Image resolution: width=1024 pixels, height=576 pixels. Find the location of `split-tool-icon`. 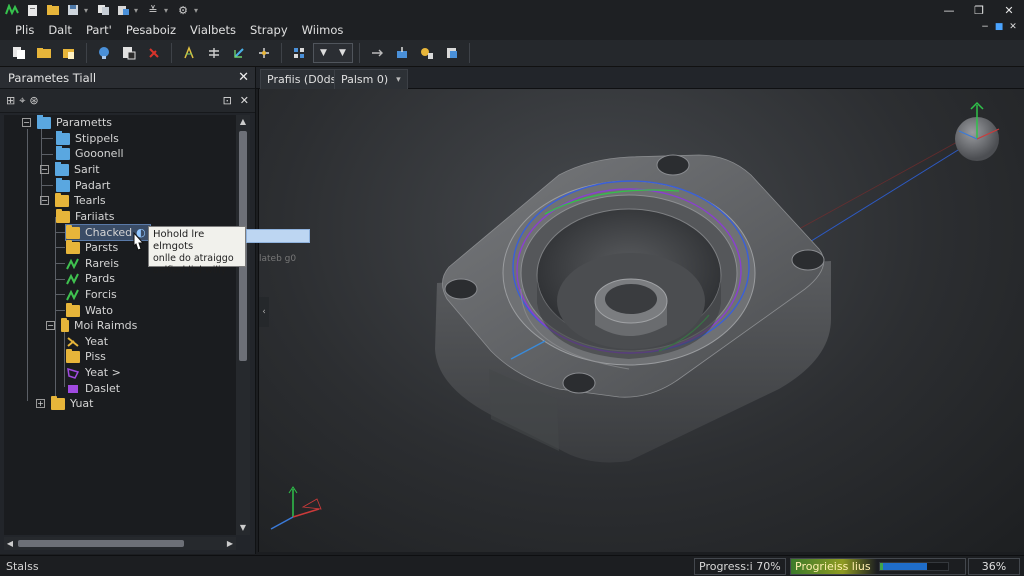

split-tool-icon is located at coordinates (214, 53).